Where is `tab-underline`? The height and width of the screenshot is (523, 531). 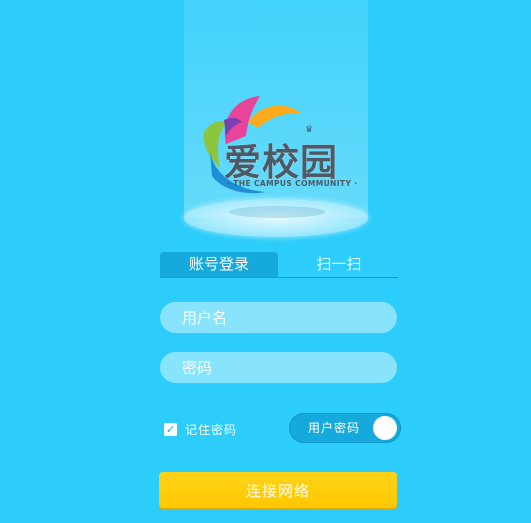 tab-underline is located at coordinates (279, 277).